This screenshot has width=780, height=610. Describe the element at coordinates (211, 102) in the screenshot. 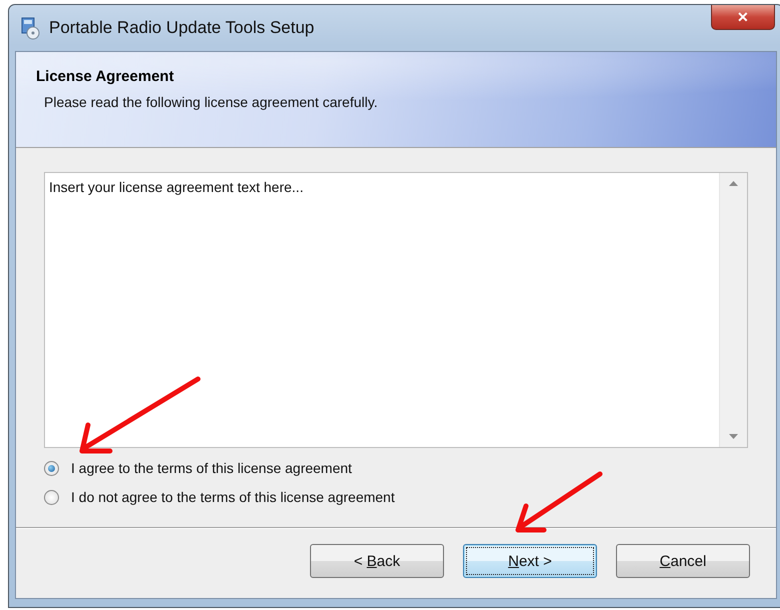

I see `section-subtitle: Please read the following license agreement carefully.` at that location.